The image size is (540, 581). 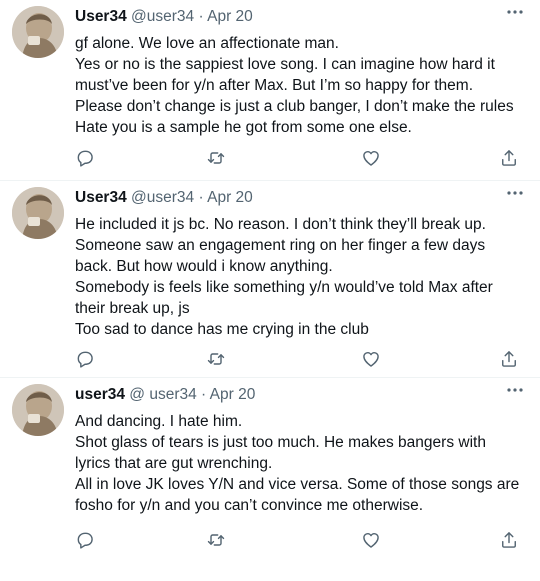 What do you see at coordinates (162, 394) in the screenshot?
I see `user-handle: @ user34` at bounding box center [162, 394].